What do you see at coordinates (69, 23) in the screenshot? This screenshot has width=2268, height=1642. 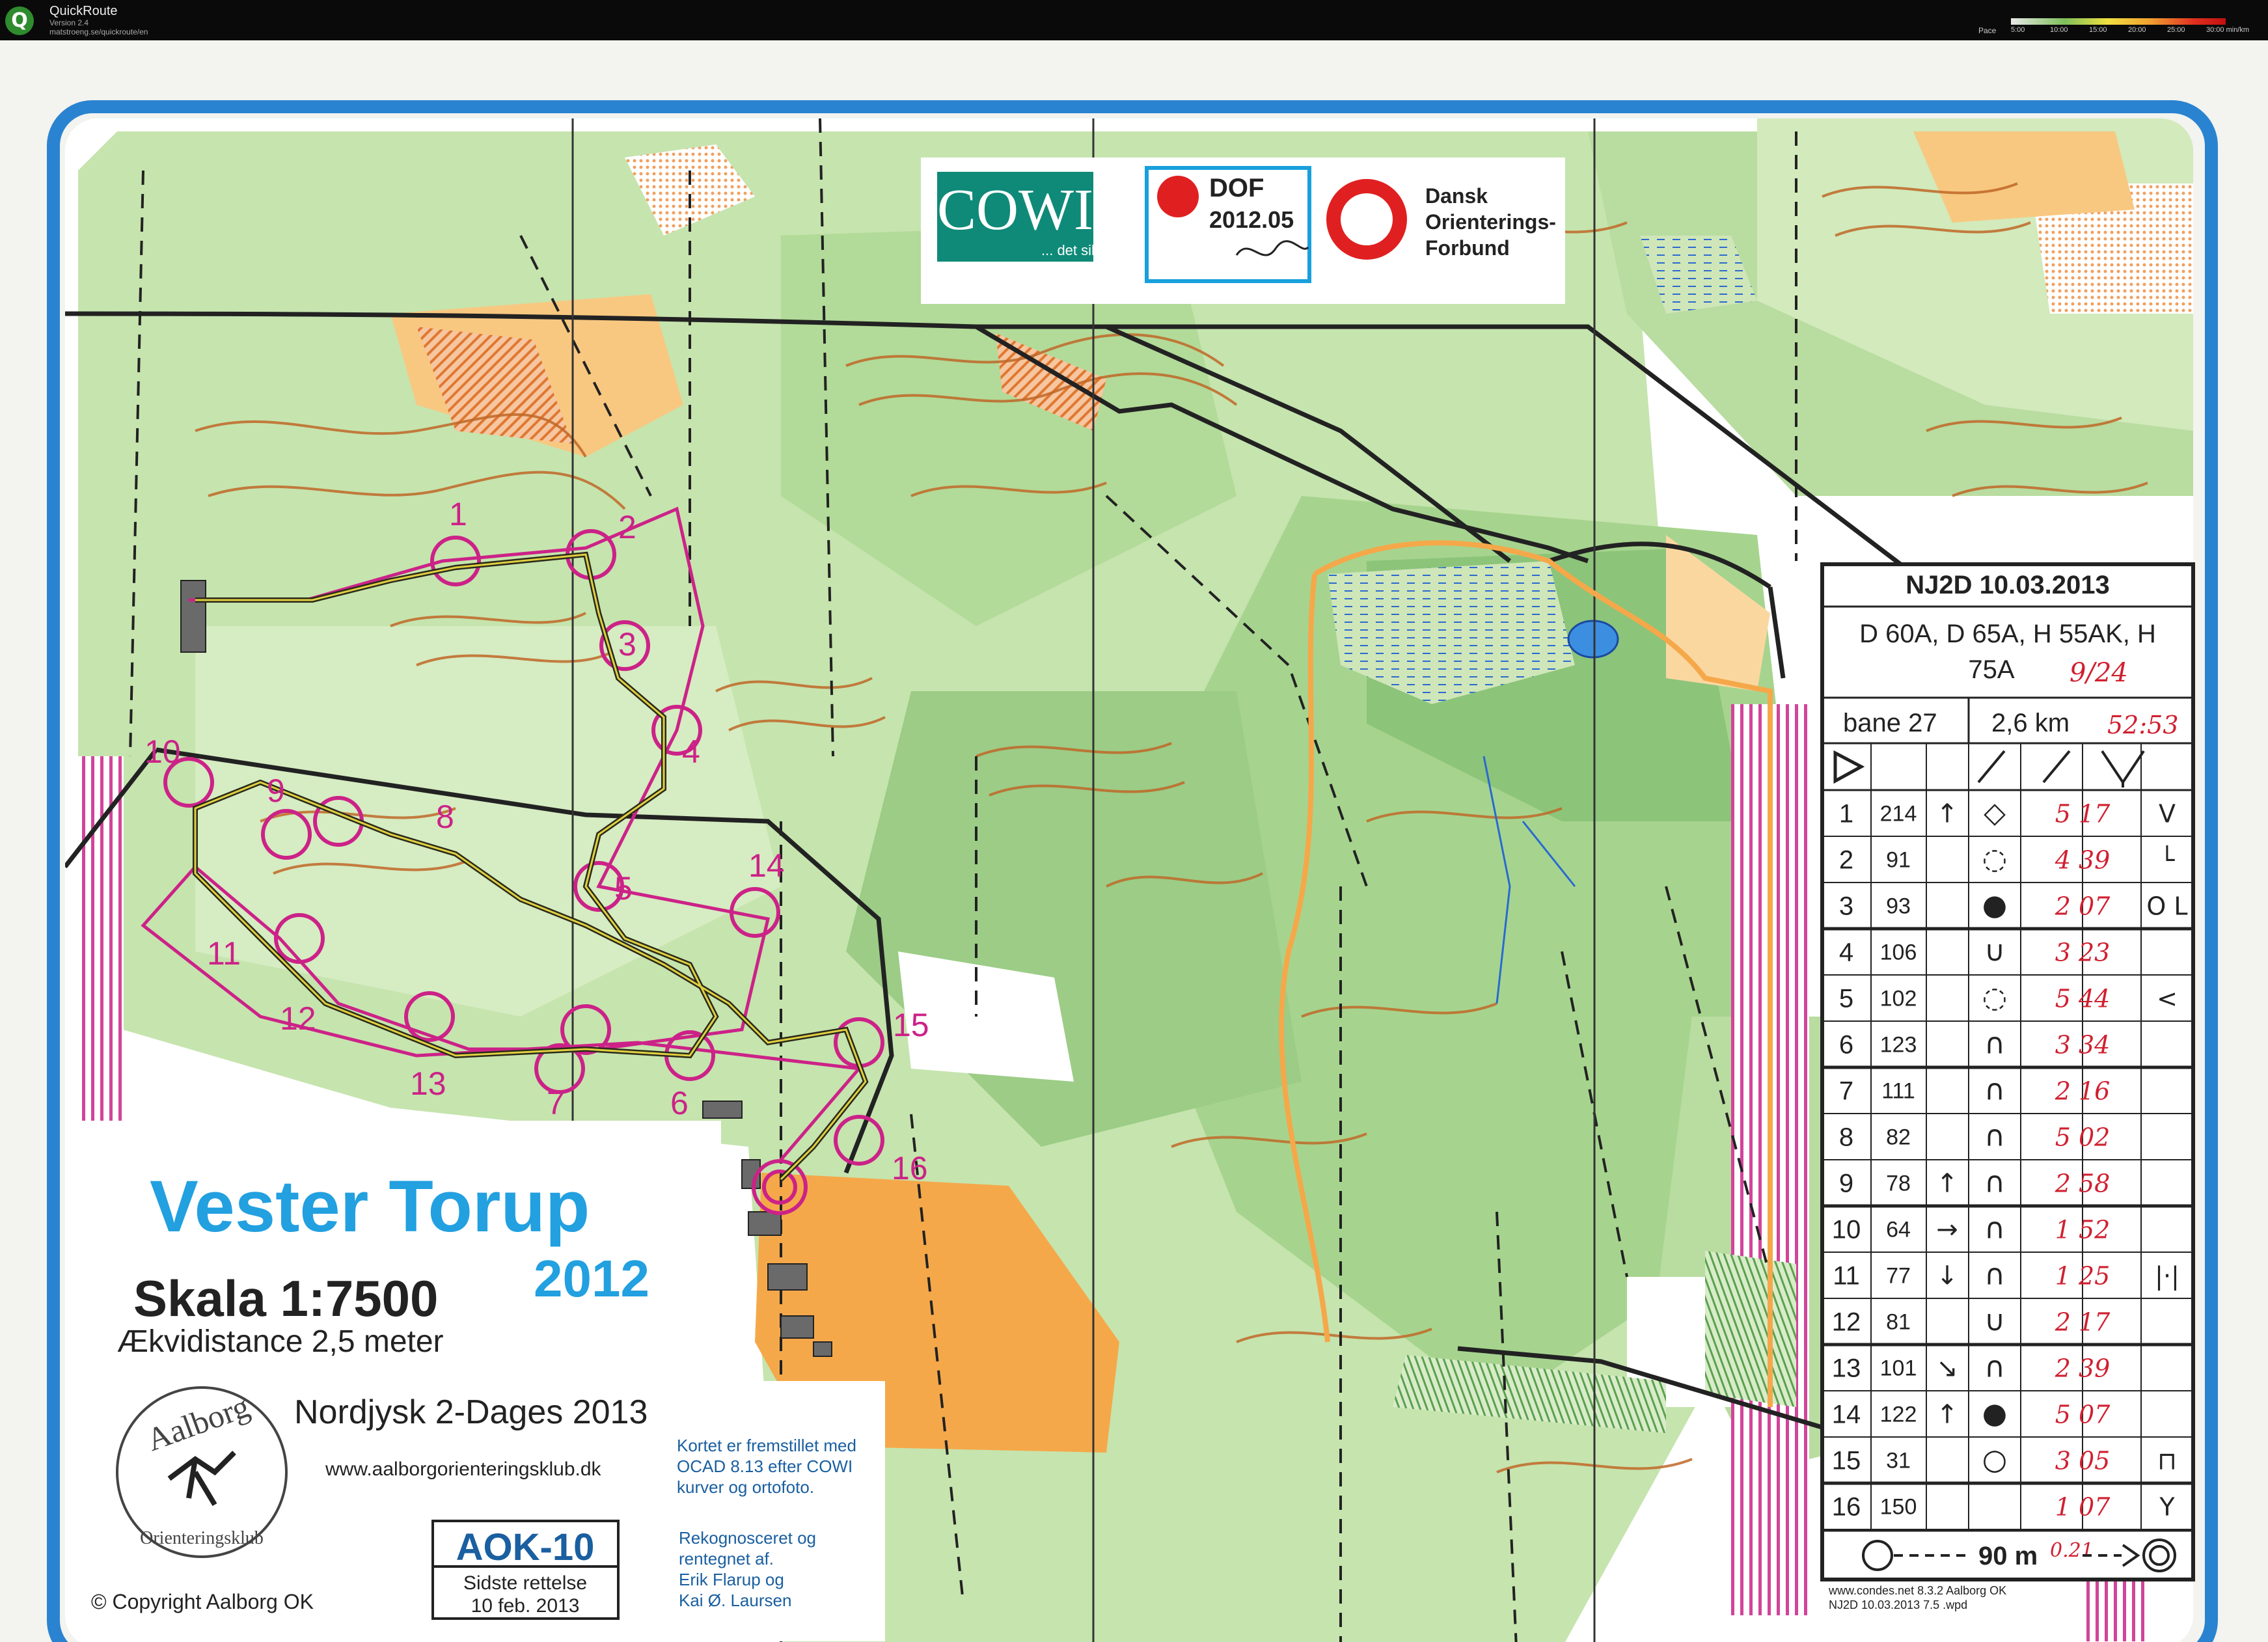 I see `app-version: Version 2.4` at bounding box center [69, 23].